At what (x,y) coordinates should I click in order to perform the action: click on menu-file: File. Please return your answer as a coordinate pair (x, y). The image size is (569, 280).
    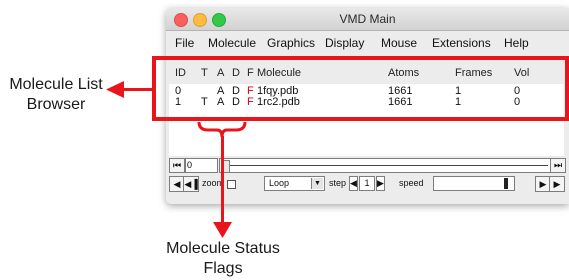
    Looking at the image, I should click on (184, 43).